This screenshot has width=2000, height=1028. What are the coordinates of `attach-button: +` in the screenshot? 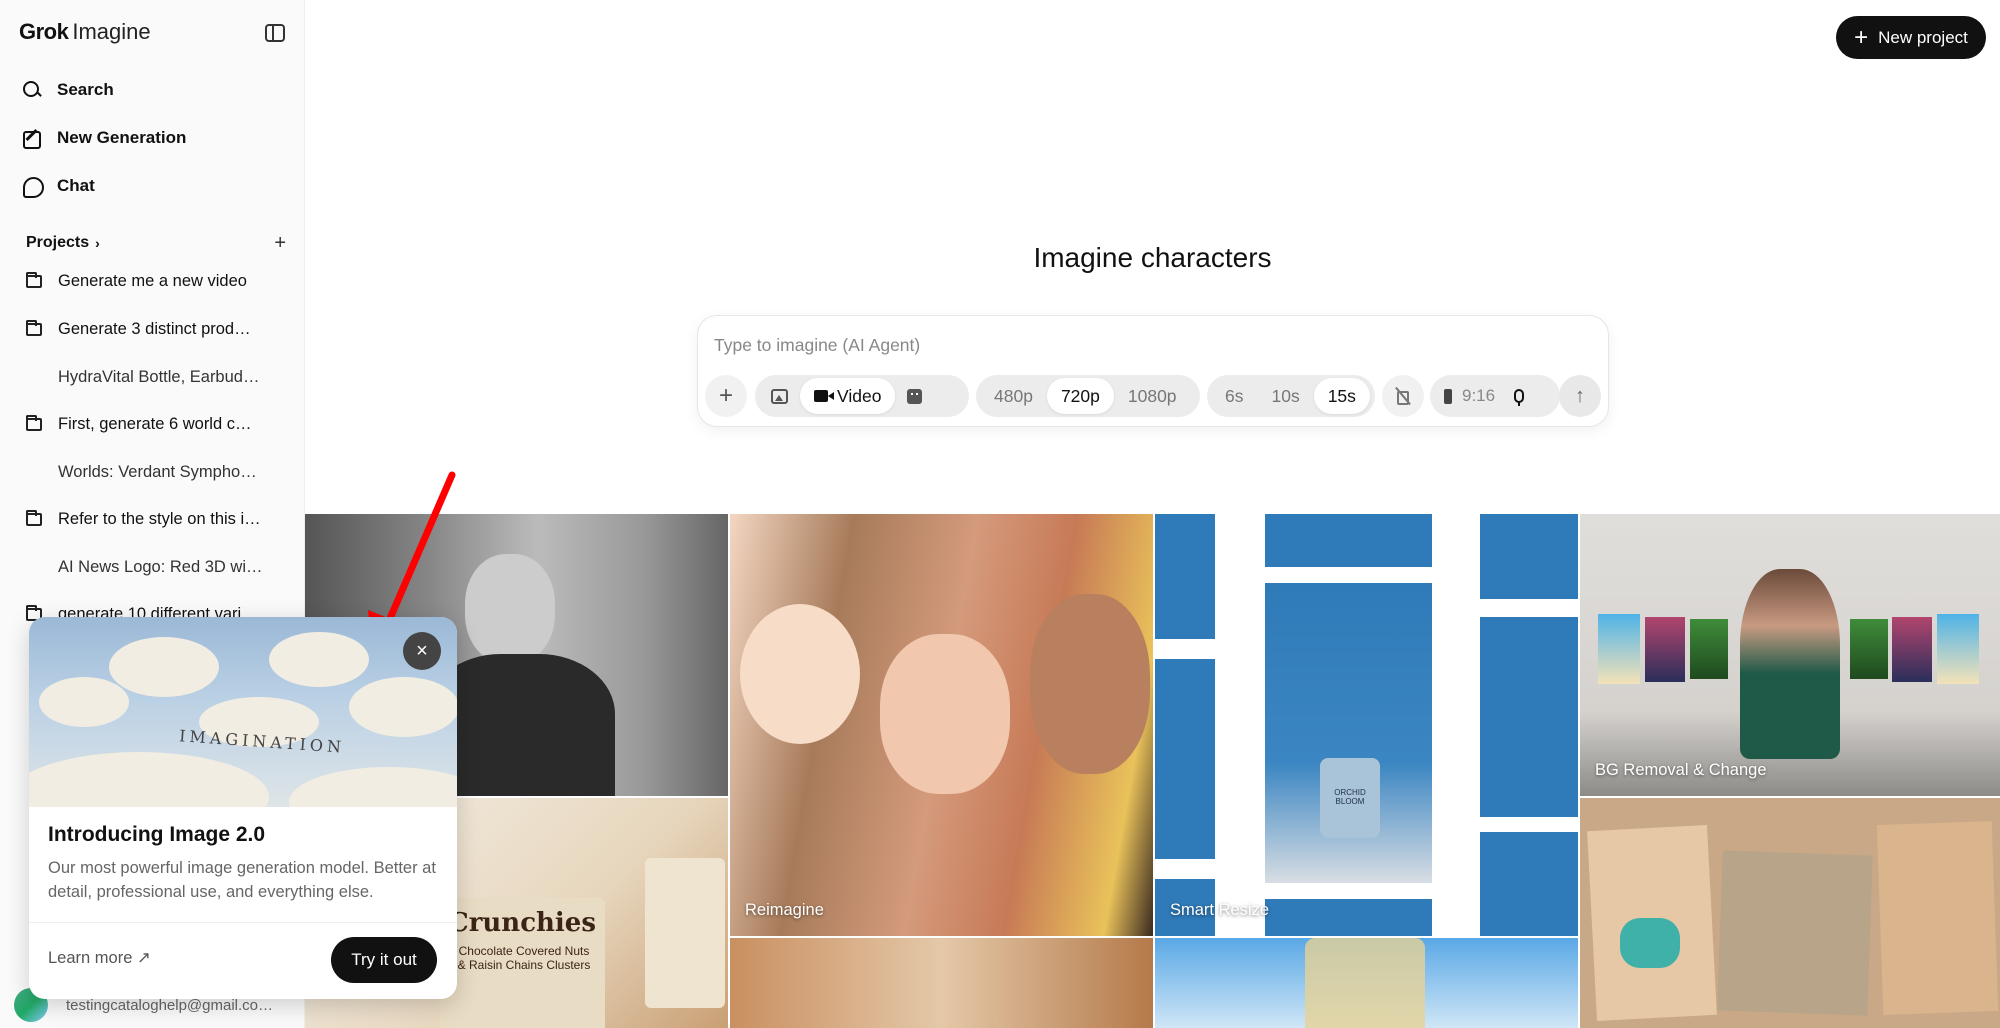 It's located at (726, 396).